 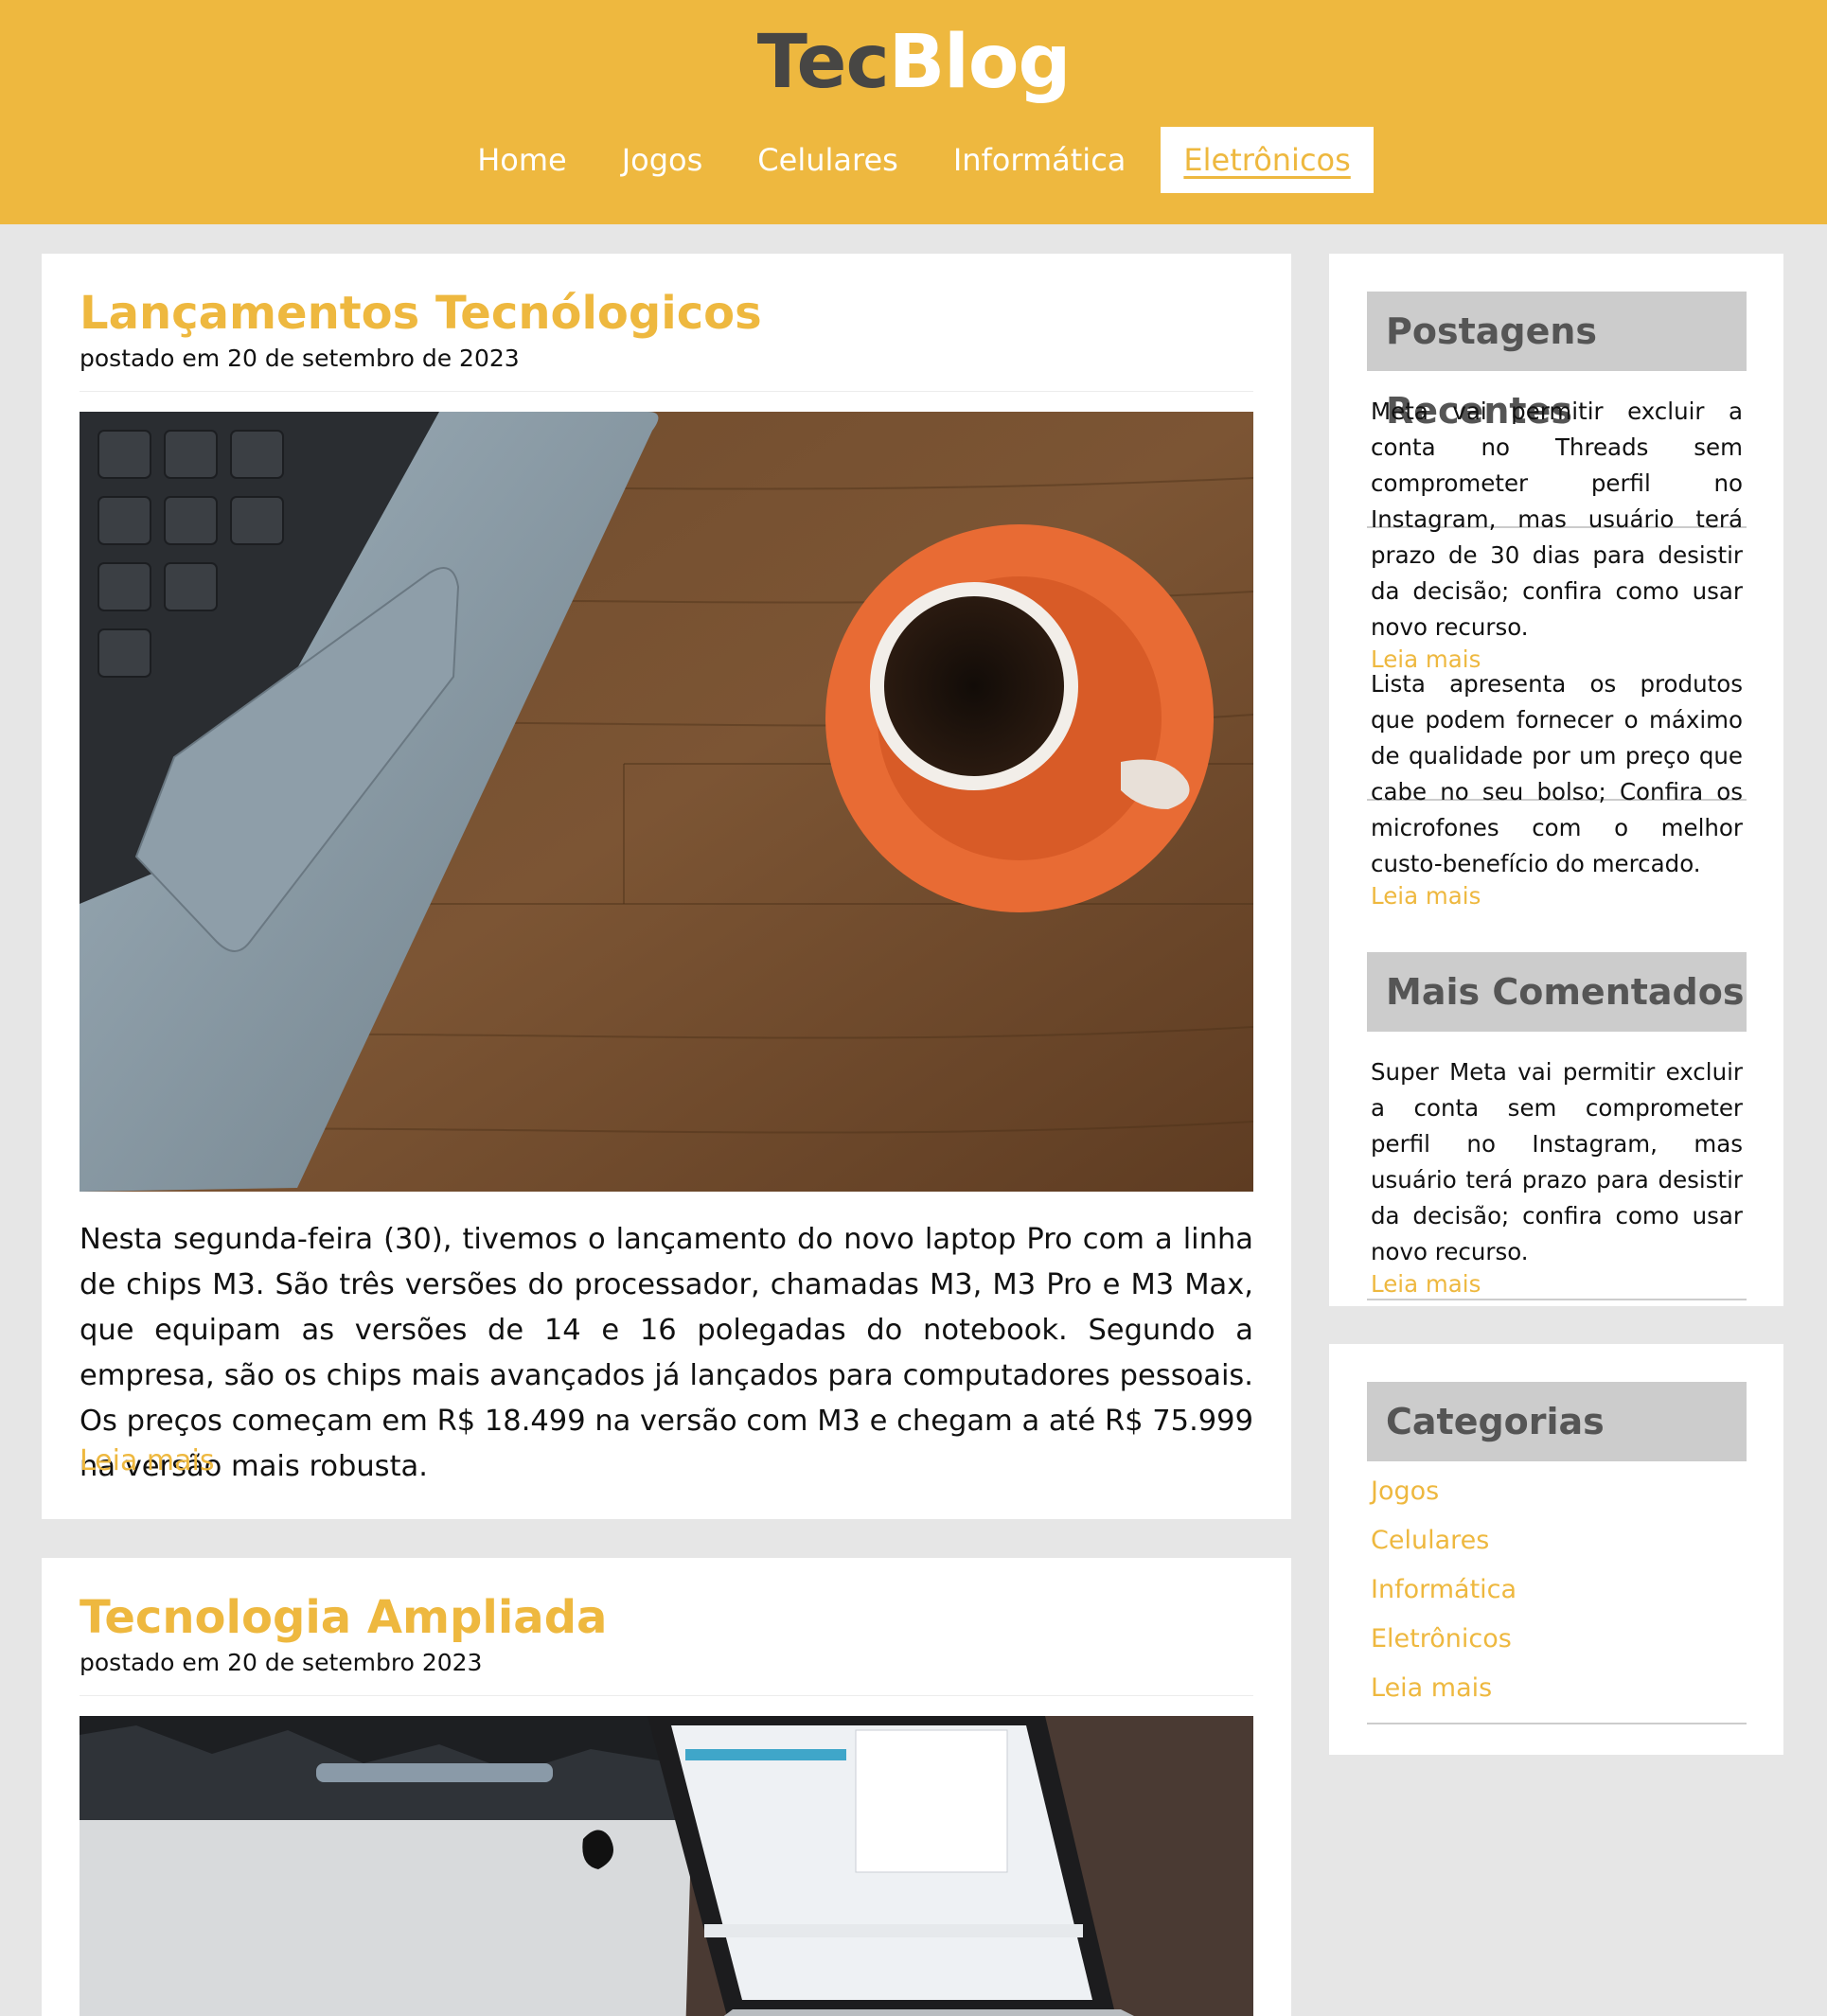 What do you see at coordinates (1557, 1540) in the screenshot?
I see `category-celulares: Celulares` at bounding box center [1557, 1540].